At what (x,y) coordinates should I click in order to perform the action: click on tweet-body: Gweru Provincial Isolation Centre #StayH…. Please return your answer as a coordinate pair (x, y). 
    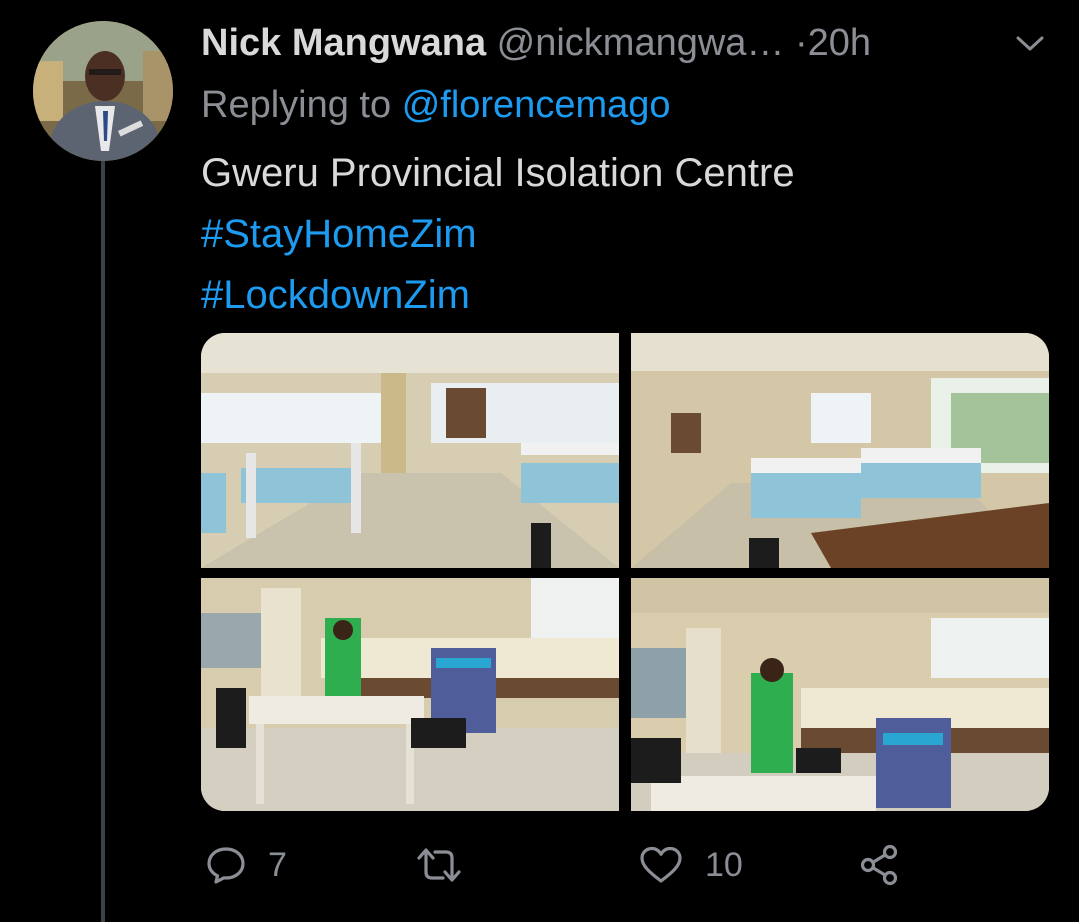
    Looking at the image, I should click on (498, 234).